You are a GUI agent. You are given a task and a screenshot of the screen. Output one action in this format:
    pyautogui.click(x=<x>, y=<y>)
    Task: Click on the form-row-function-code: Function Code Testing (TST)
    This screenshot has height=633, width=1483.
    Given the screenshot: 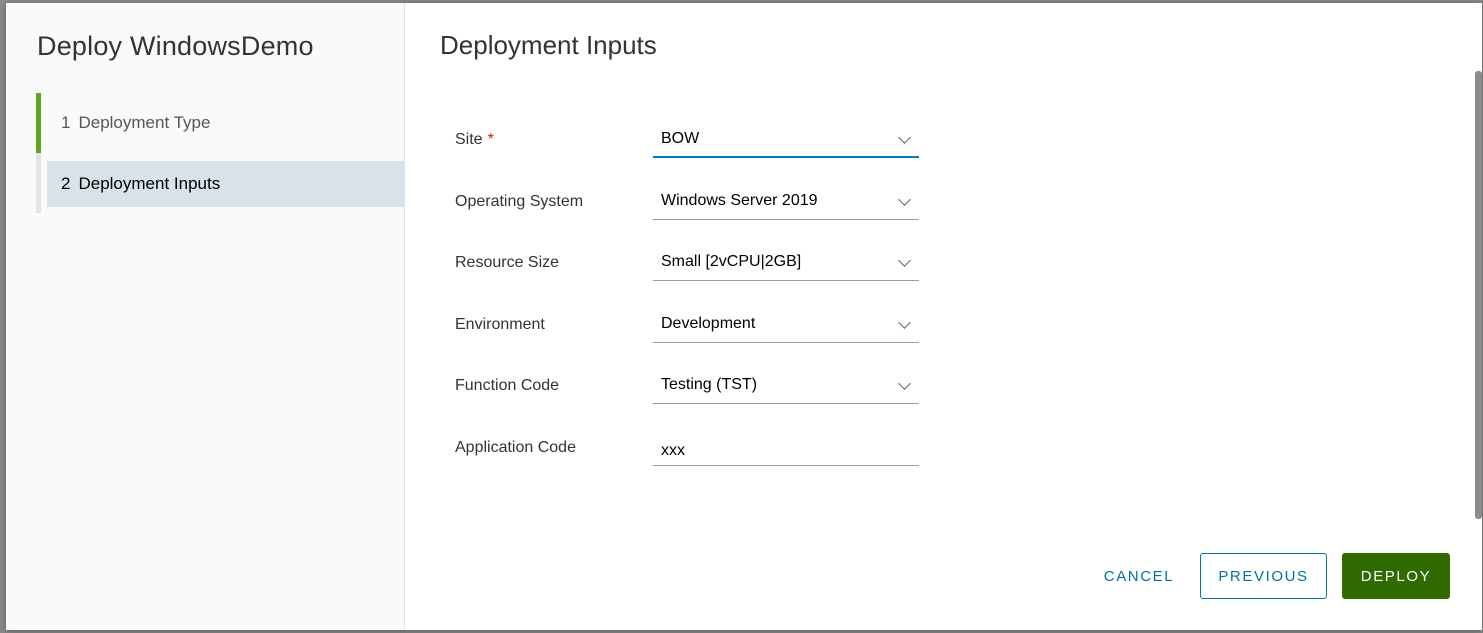 What is the action you would take?
    pyautogui.click(x=690, y=400)
    